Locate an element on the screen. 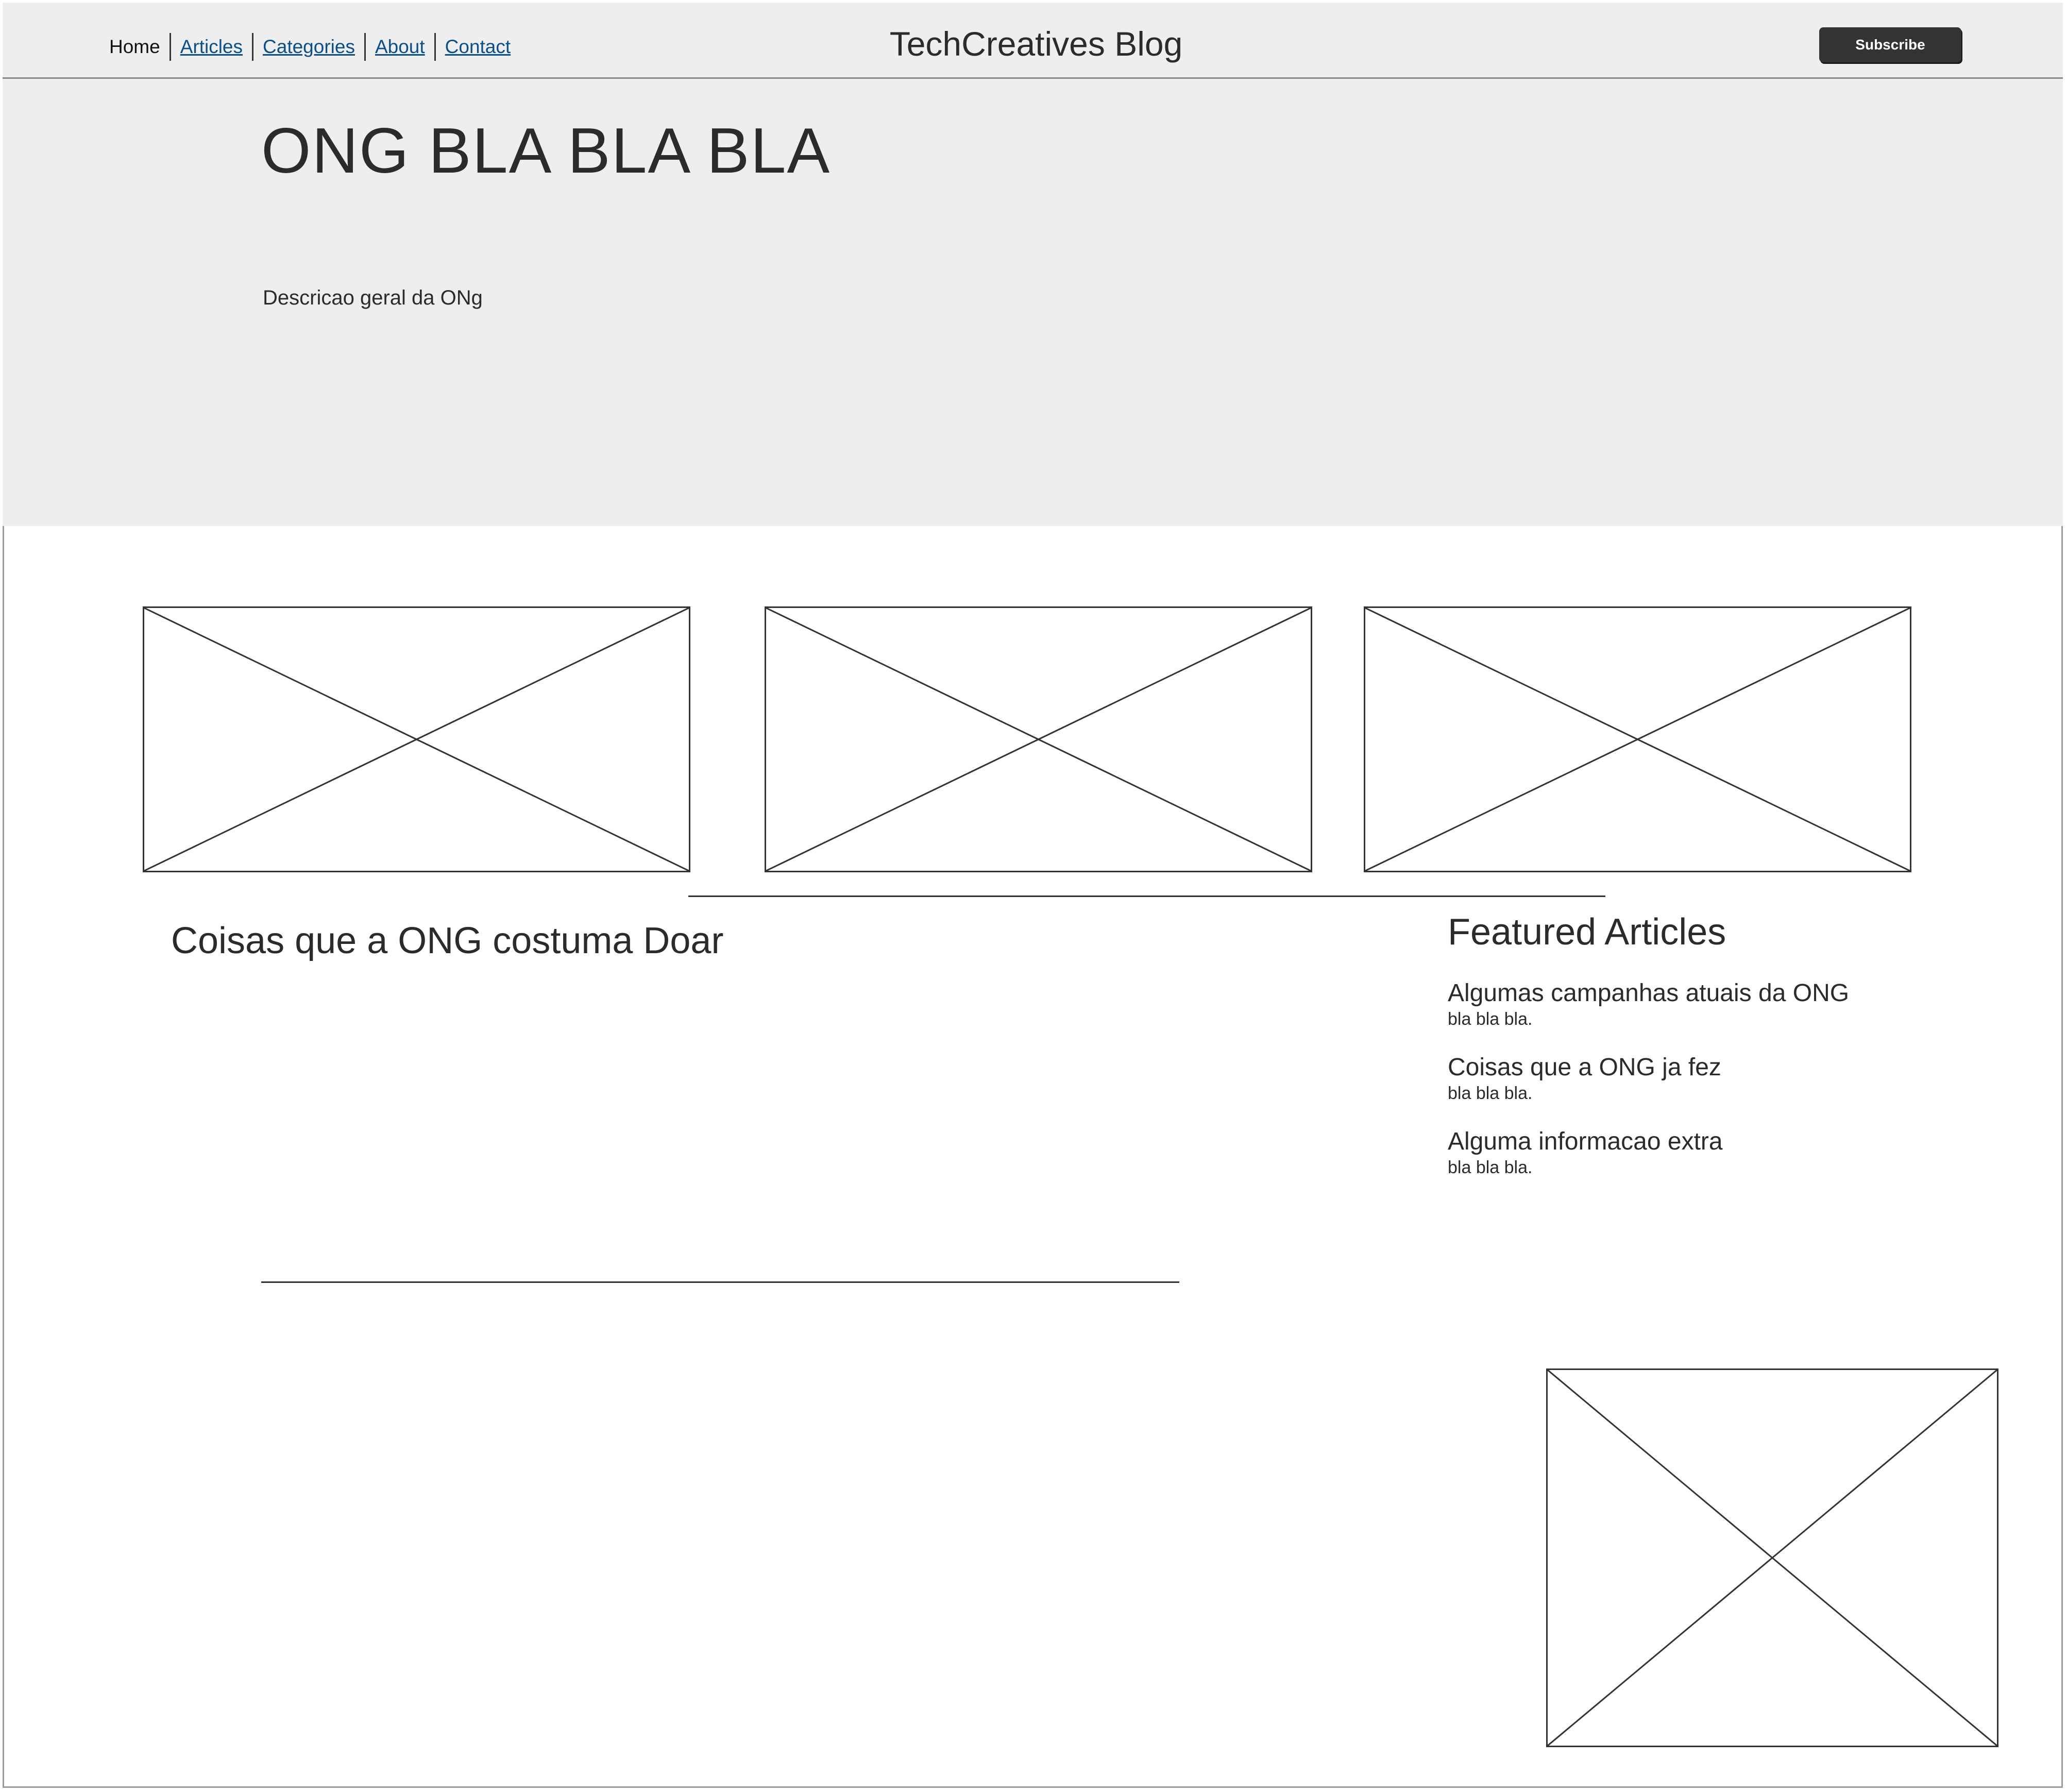 The image size is (2067, 1792). hero-title: ONG BLA BLA BLA is located at coordinates (546, 151).